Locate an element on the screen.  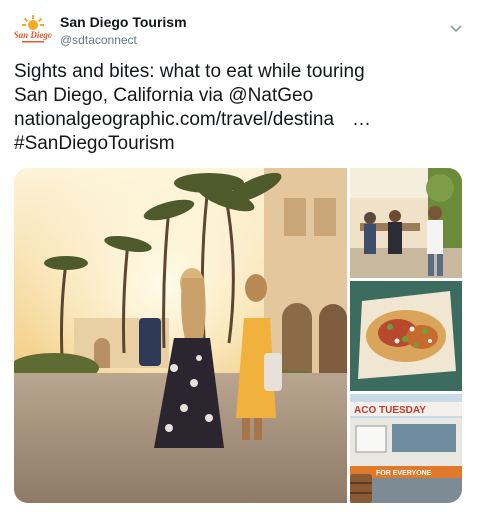
truck-text: FOR EVERYONE is located at coordinates (404, 473).